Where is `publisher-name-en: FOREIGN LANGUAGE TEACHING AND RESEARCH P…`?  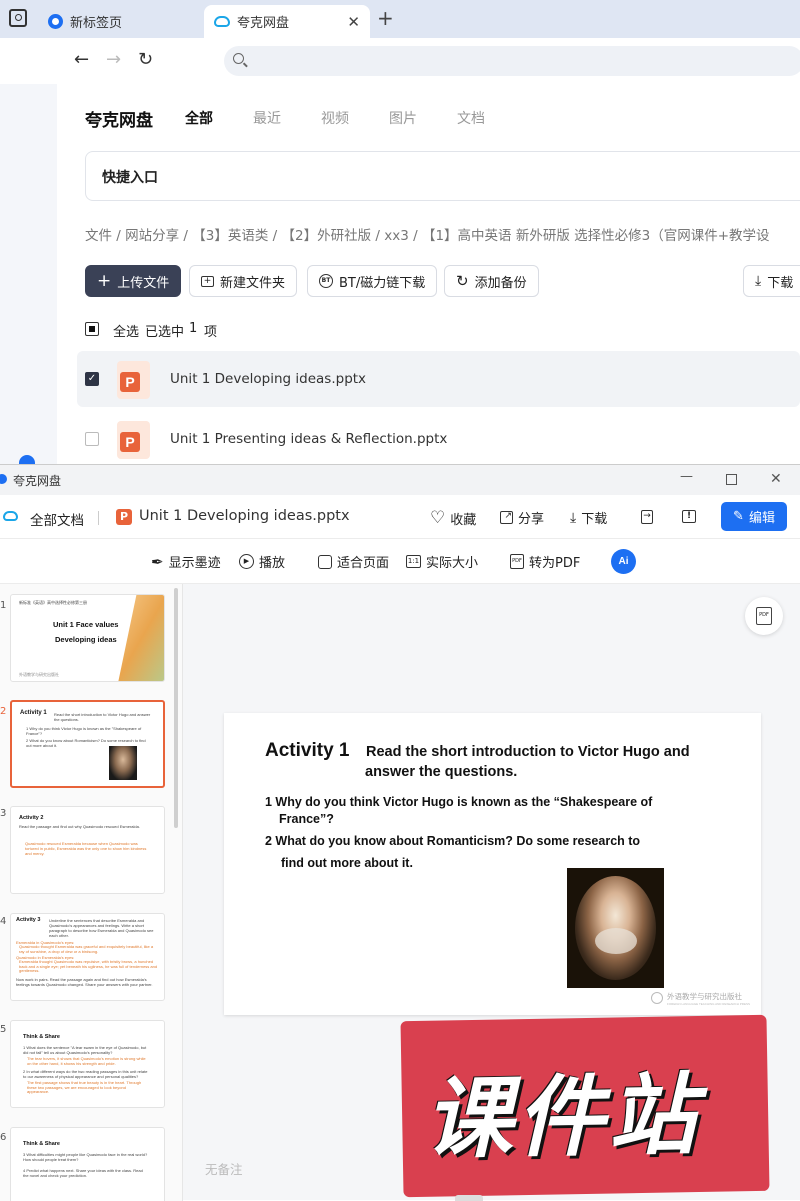 publisher-name-en: FOREIGN LANGUAGE TEACHING AND RESEARCH P… is located at coordinates (708, 1004).